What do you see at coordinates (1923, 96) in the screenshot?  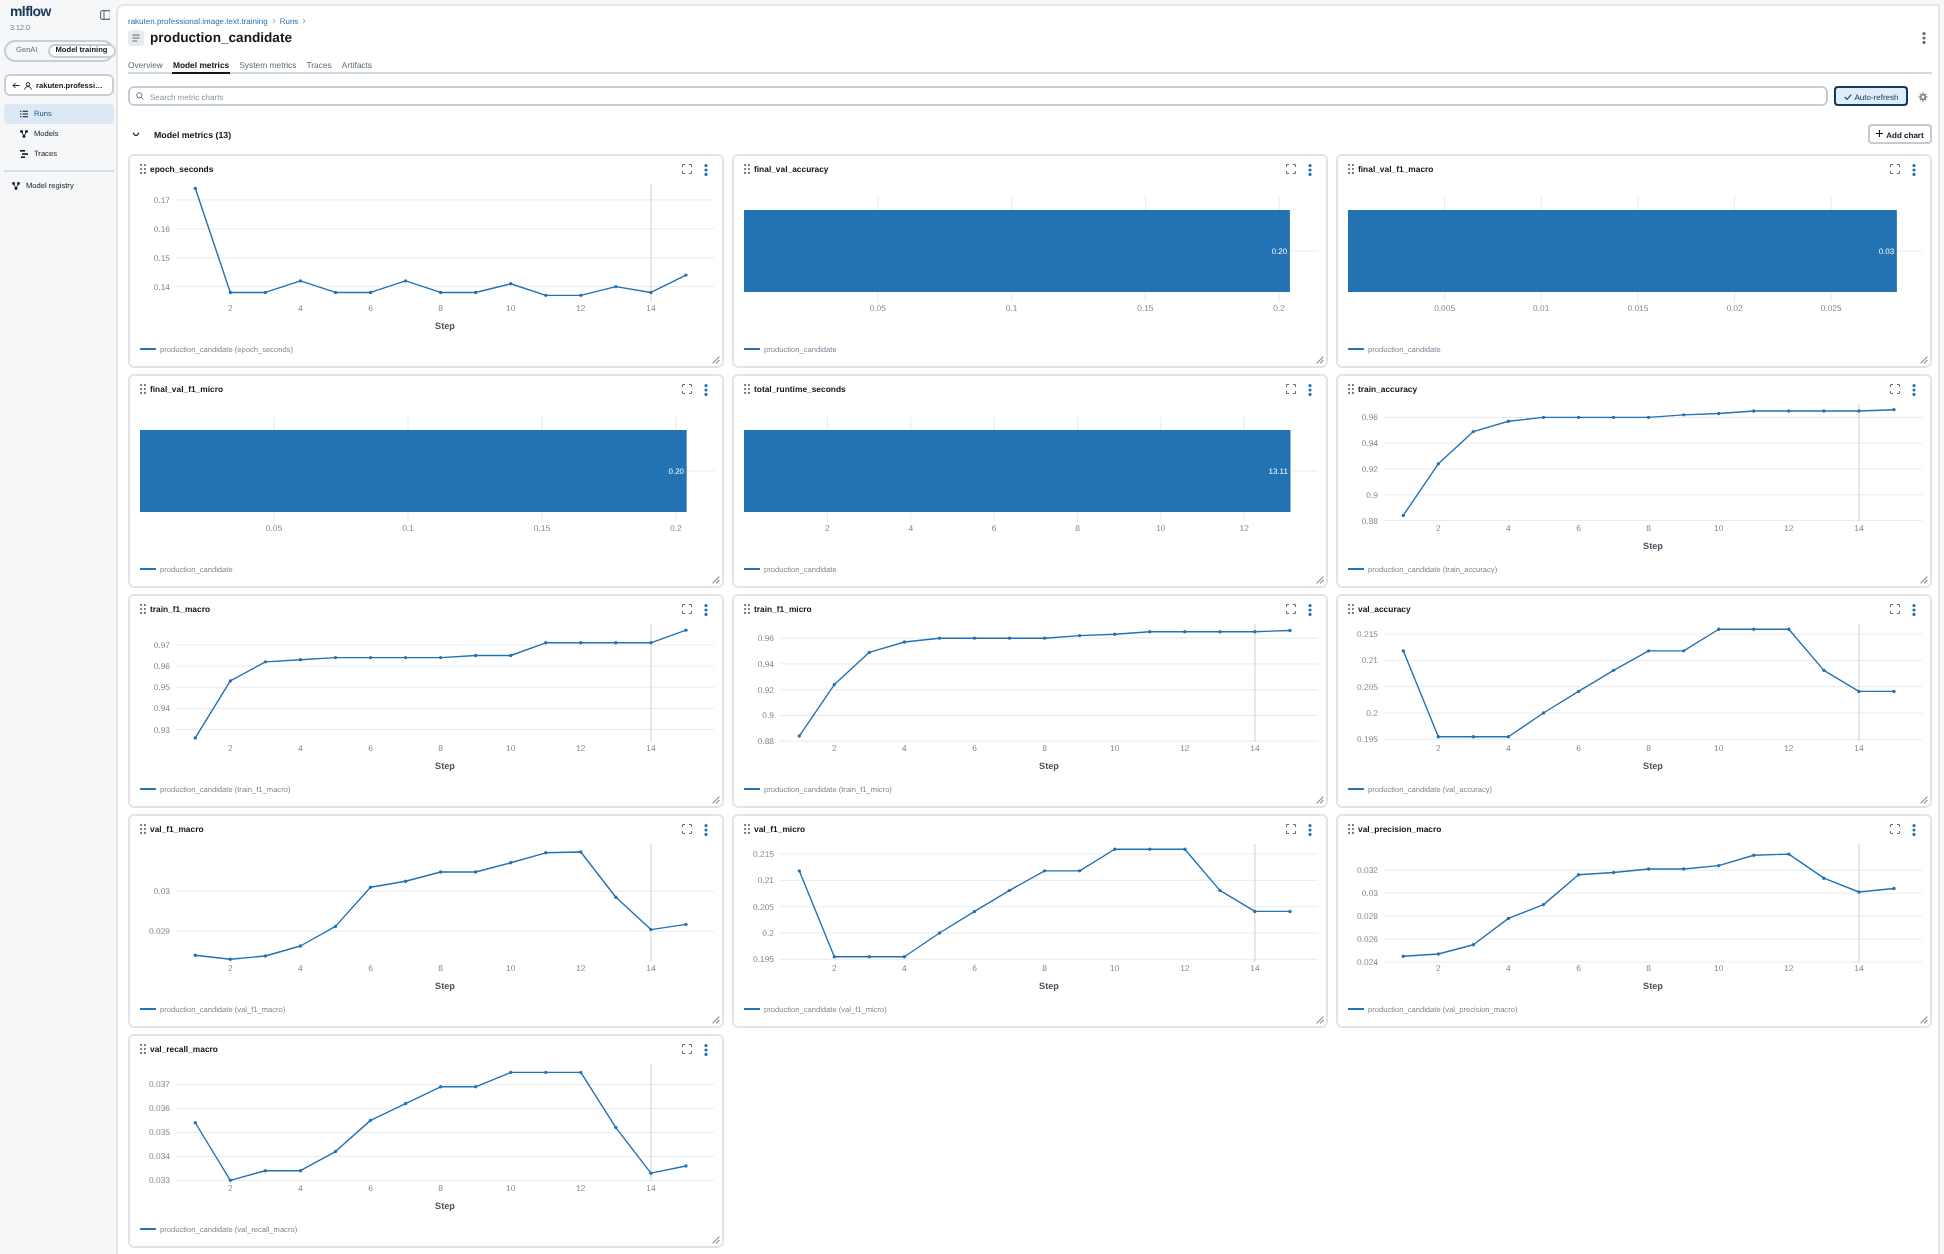 I see `settings-icon` at bounding box center [1923, 96].